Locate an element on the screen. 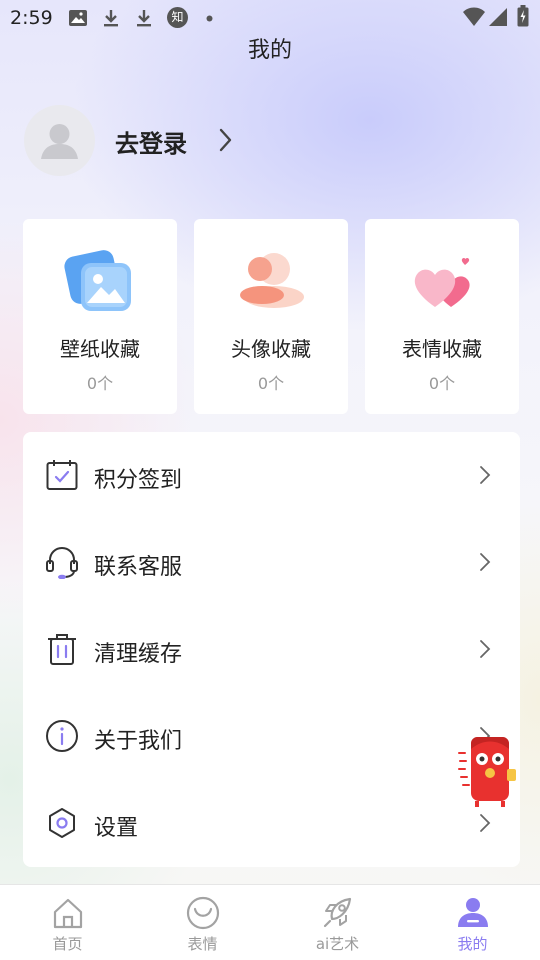 This screenshot has width=540, height=960. tab-stickers: 表情 is located at coordinates (202, 922).